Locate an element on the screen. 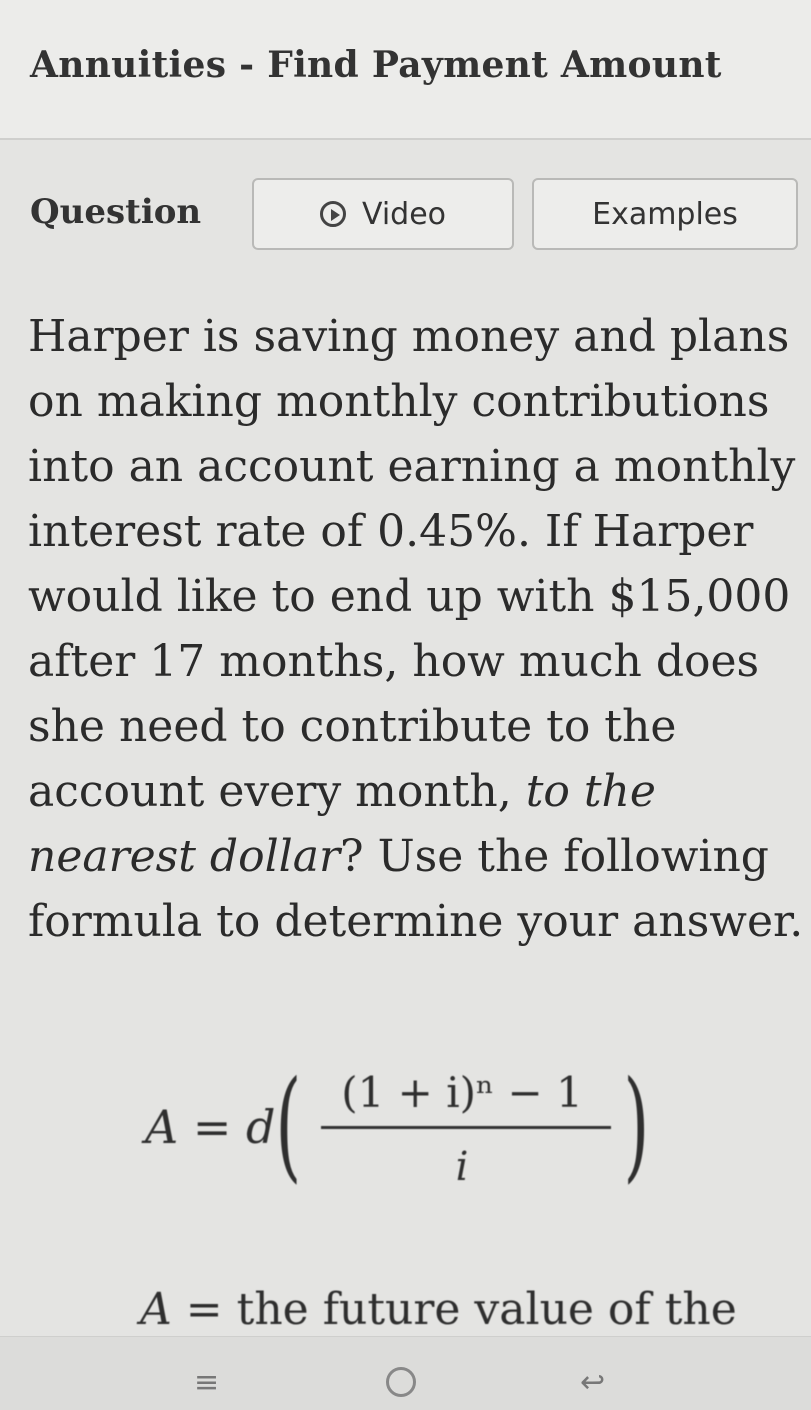  formula-fraction-bar is located at coordinates (466, 1127).